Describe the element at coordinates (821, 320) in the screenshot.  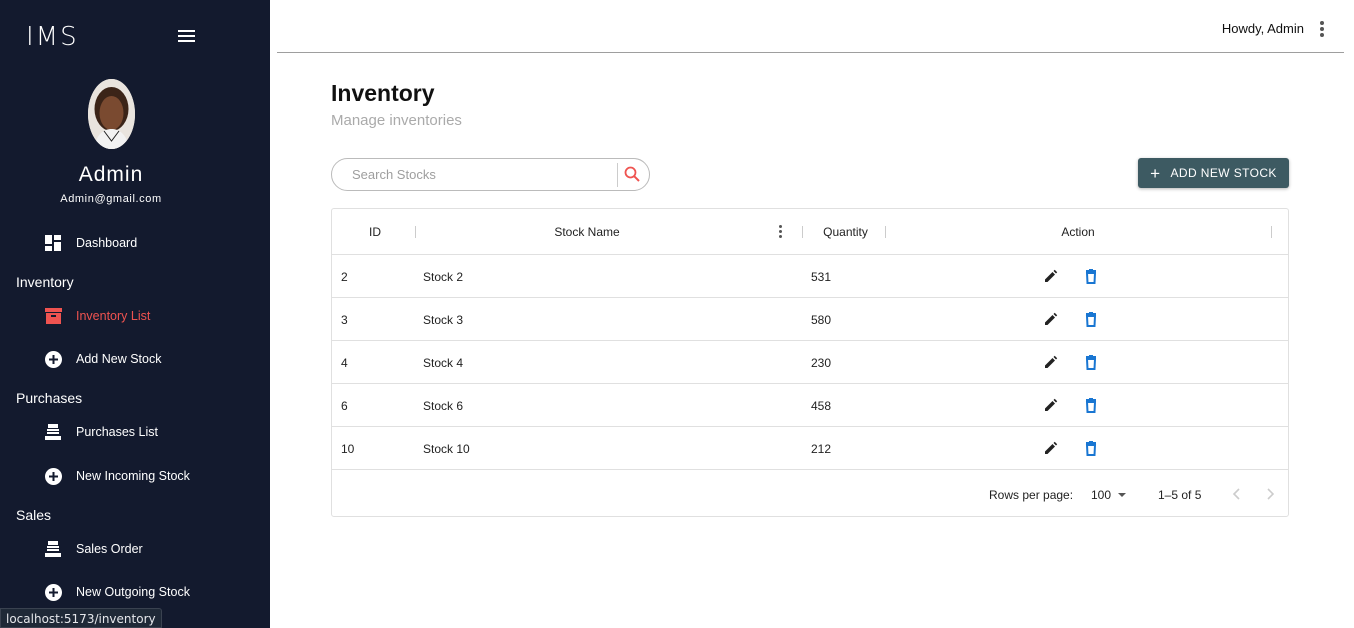
I see `cell-quantity: 580` at that location.